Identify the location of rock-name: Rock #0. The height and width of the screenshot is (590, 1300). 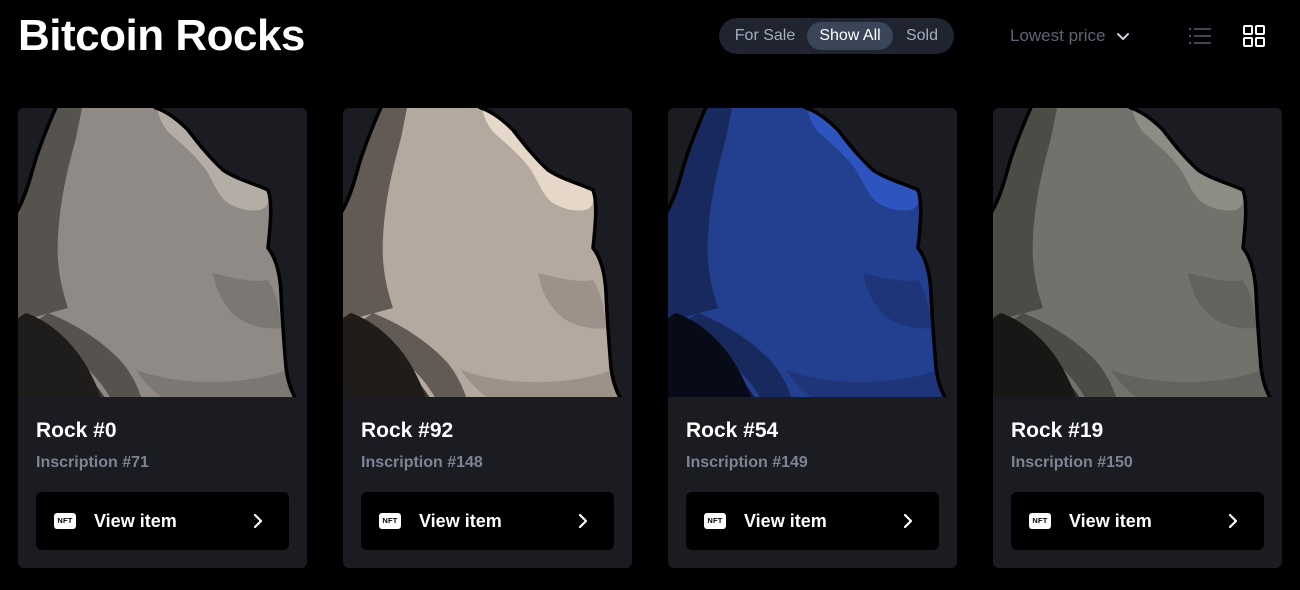
(76, 430).